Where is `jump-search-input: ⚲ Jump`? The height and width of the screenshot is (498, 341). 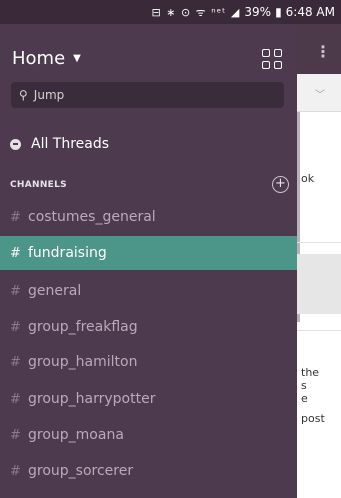
jump-search-input: ⚲ Jump is located at coordinates (147, 95).